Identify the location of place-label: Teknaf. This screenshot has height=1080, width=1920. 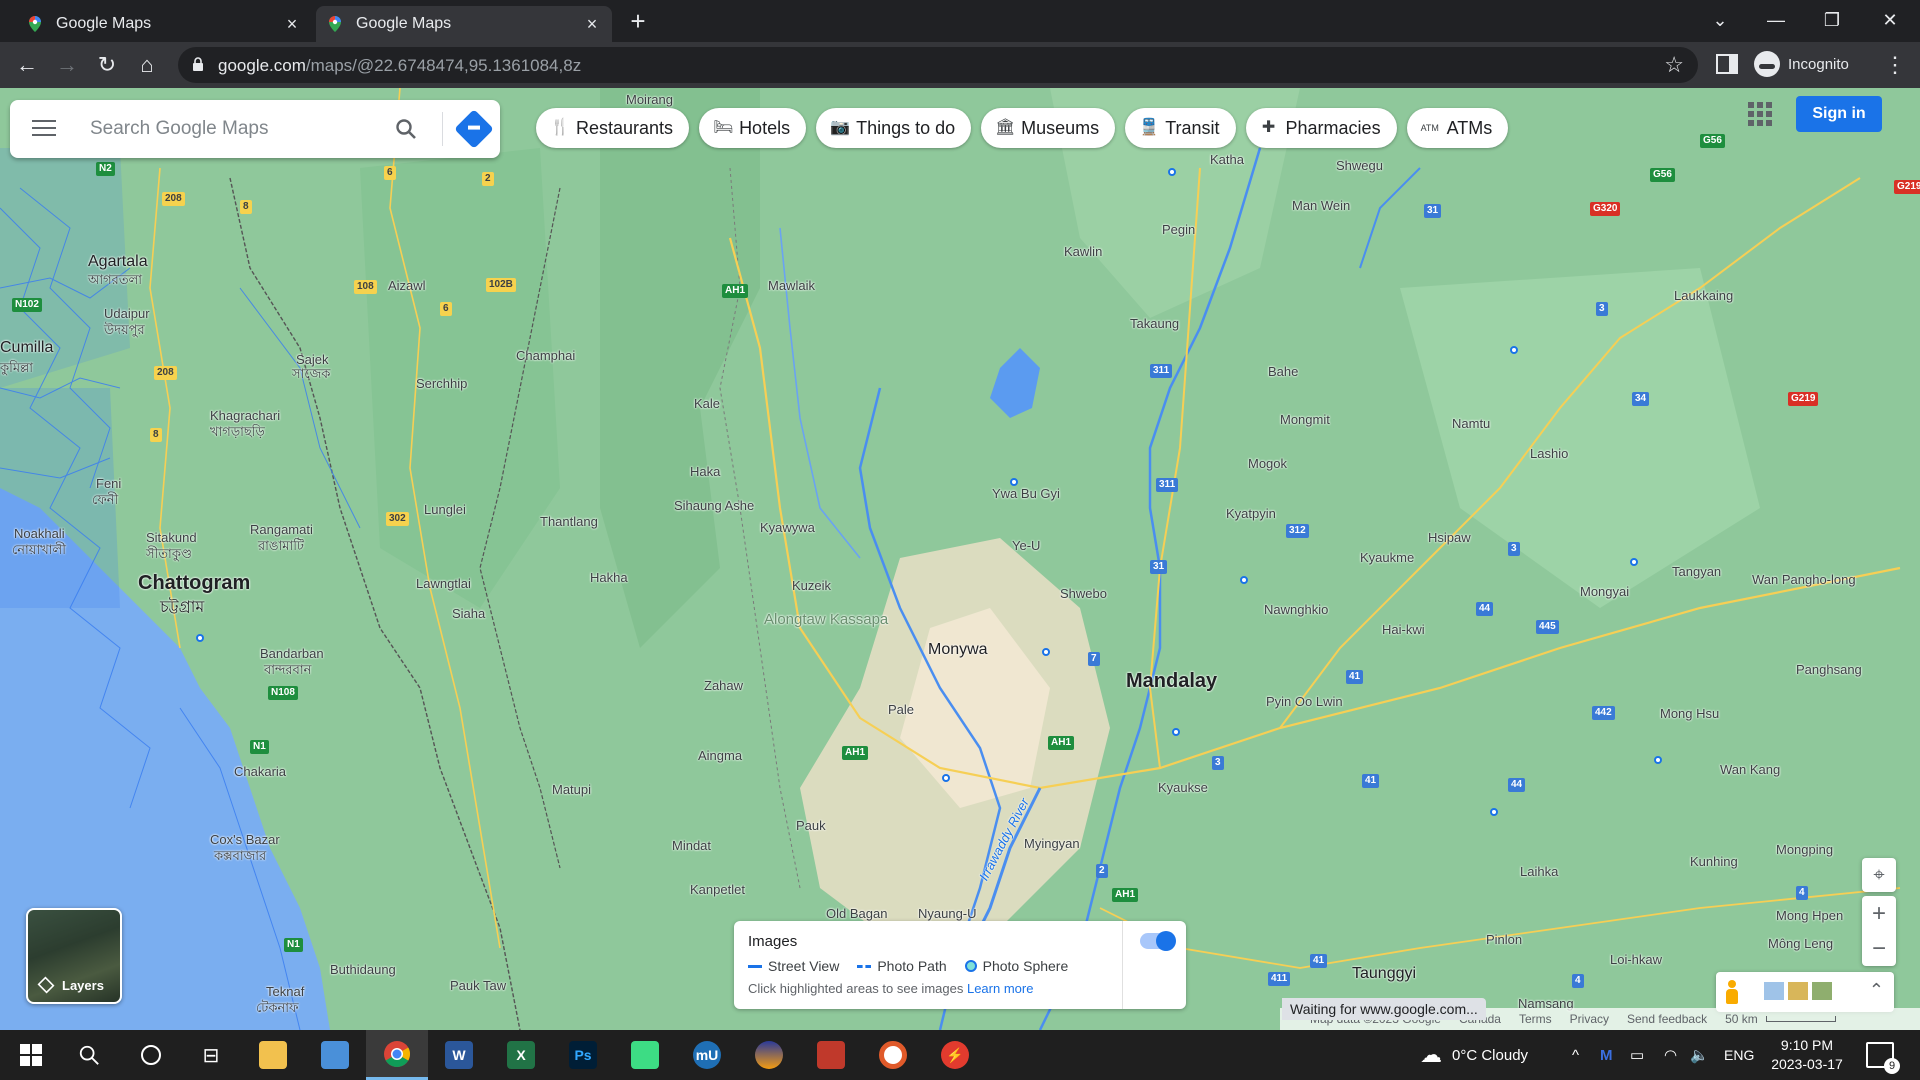
(285, 991).